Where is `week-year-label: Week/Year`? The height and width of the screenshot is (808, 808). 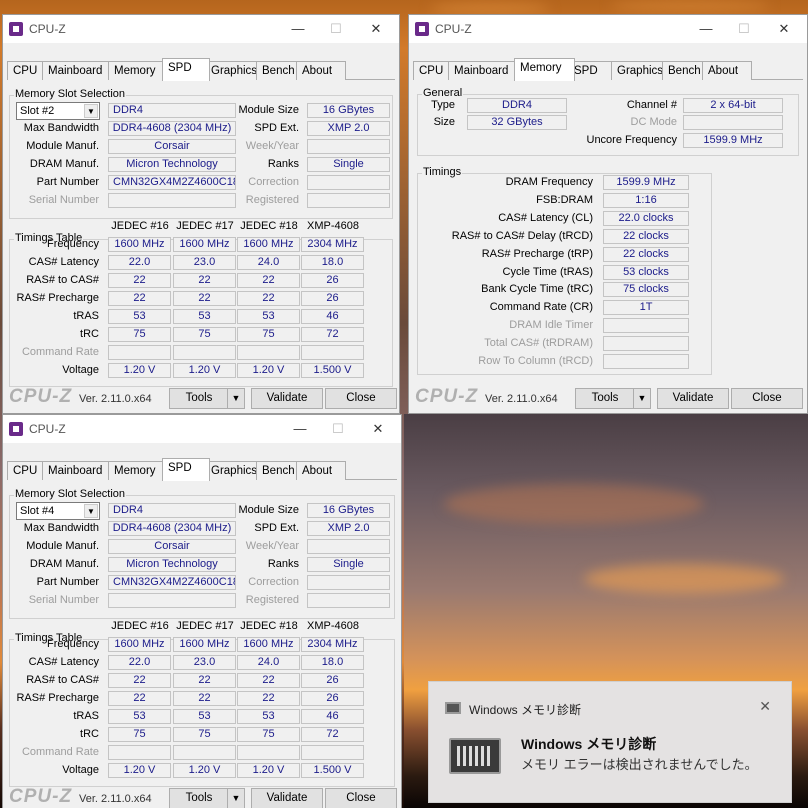
week-year-label: Week/Year is located at coordinates (272, 546).